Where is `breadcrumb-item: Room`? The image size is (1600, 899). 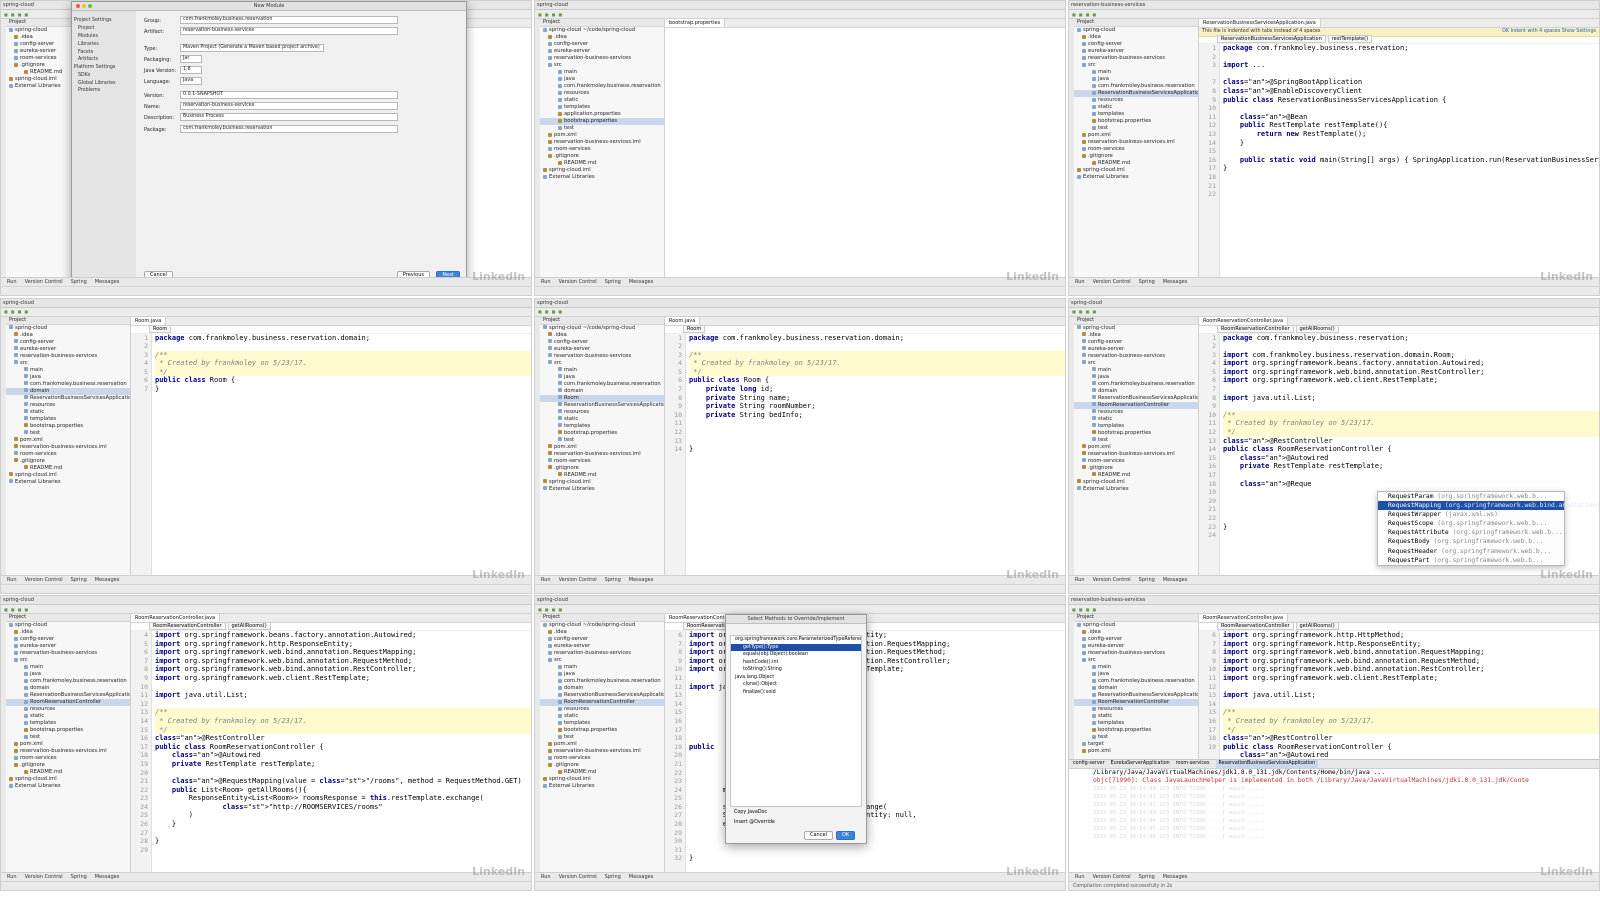
breadcrumb-item: Room is located at coordinates (694, 328).